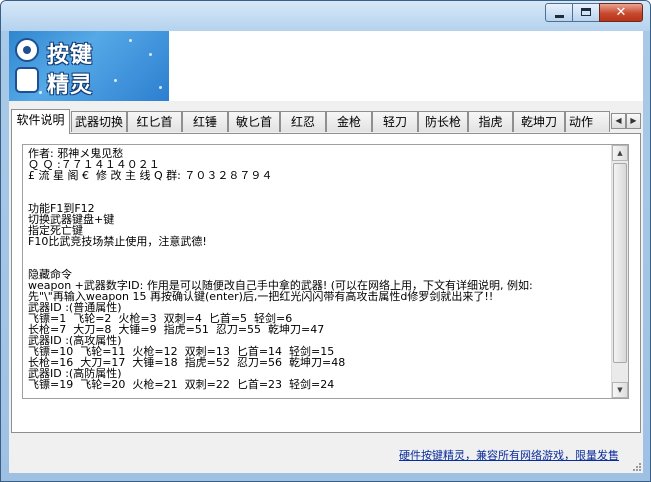 This screenshot has width=651, height=482. What do you see at coordinates (99, 121) in the screenshot?
I see `tab-weapon-switch: 武器切换` at bounding box center [99, 121].